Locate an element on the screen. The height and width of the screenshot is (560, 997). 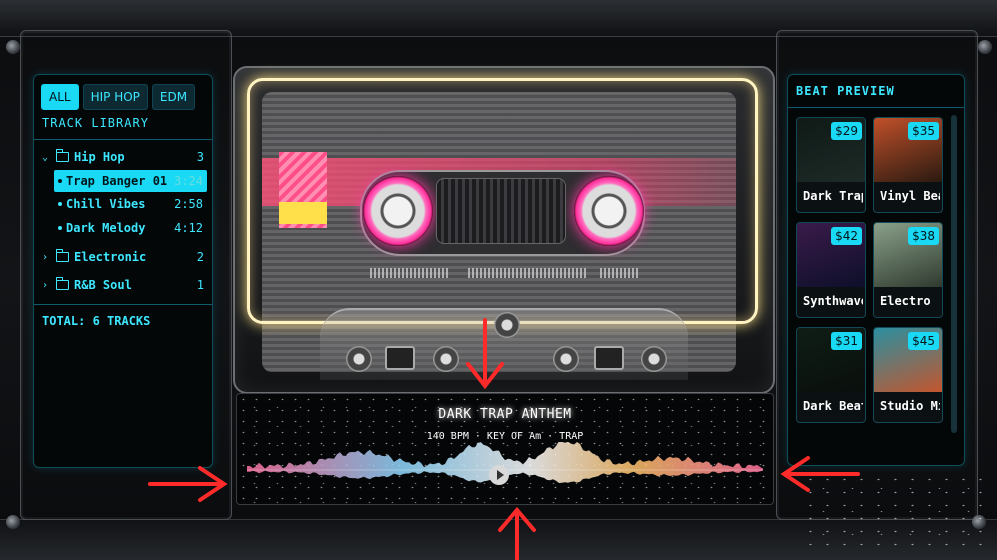
beat-name: Dark Beat is located at coordinates (833, 406).